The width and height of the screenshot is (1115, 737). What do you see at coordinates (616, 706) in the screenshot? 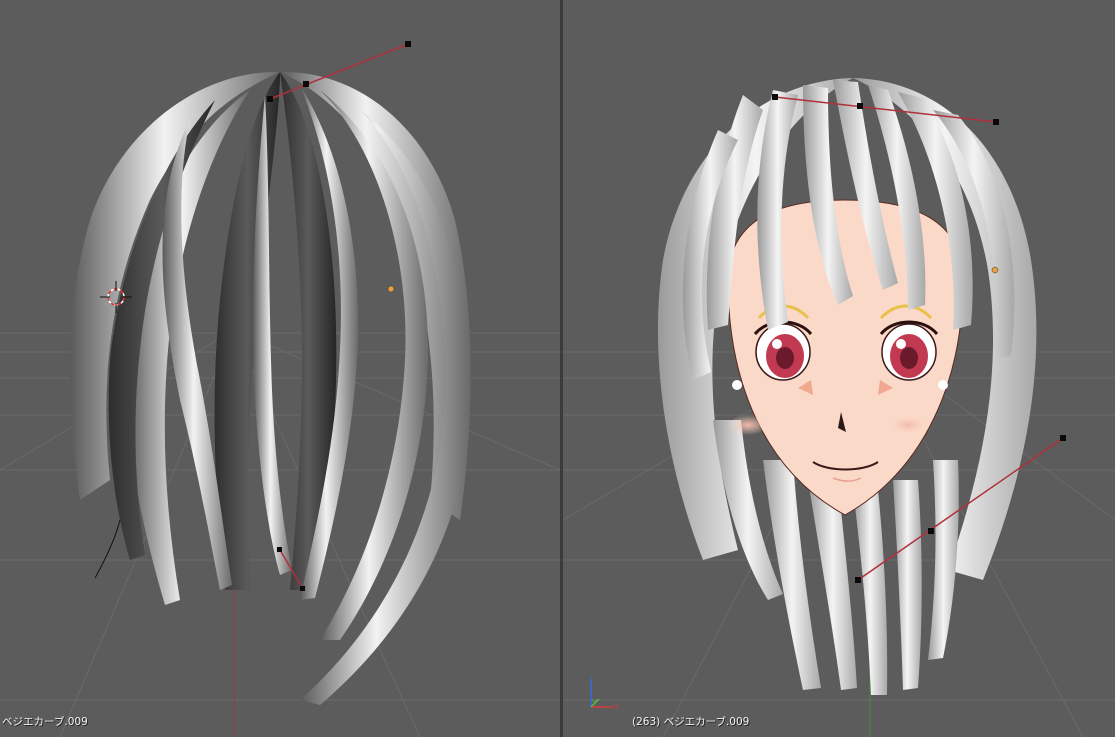
I see `axis-x-label: x` at bounding box center [616, 706].